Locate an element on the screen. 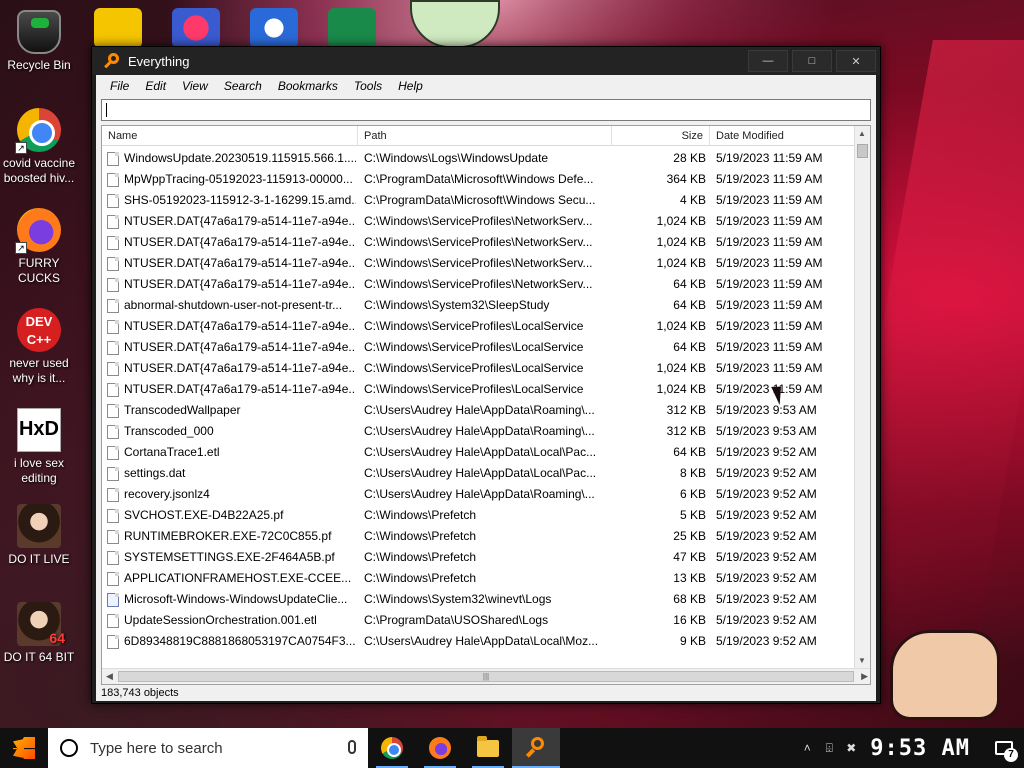  desktop-icon-label: FURRY CUCKS is located at coordinates (38, 270).